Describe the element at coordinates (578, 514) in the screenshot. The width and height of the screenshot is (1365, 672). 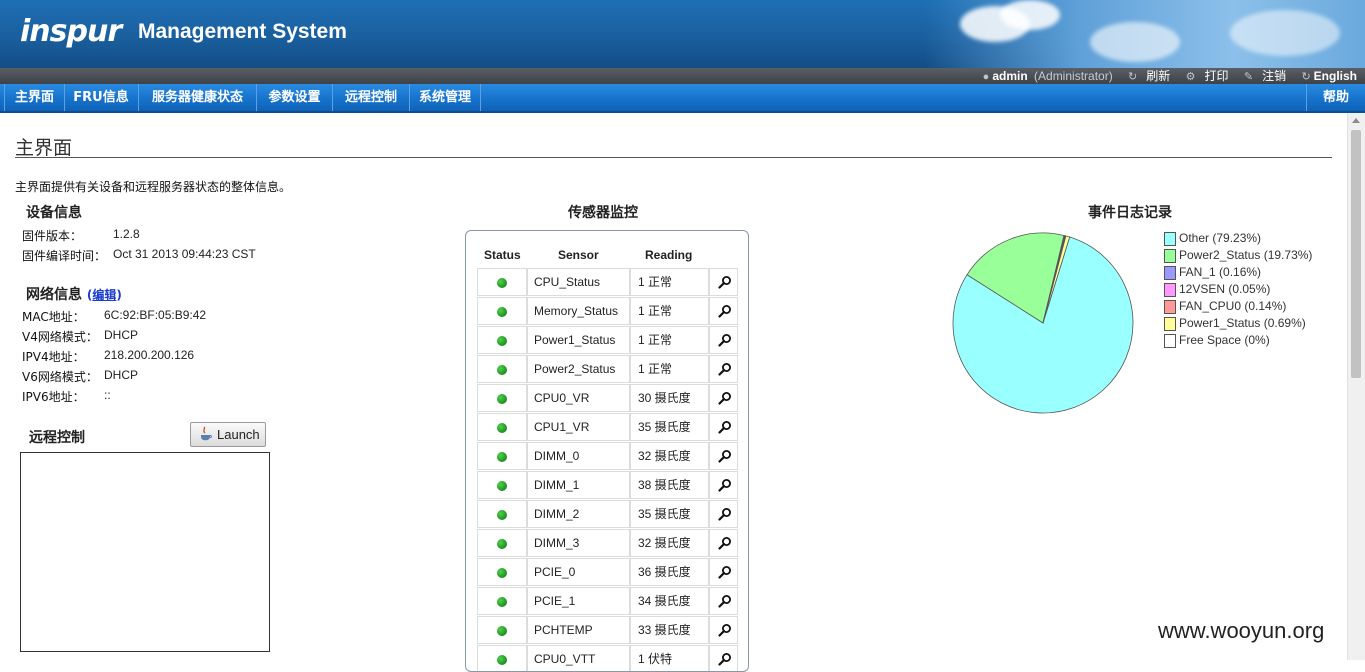
I see `sensor-name: DIMM_2` at that location.